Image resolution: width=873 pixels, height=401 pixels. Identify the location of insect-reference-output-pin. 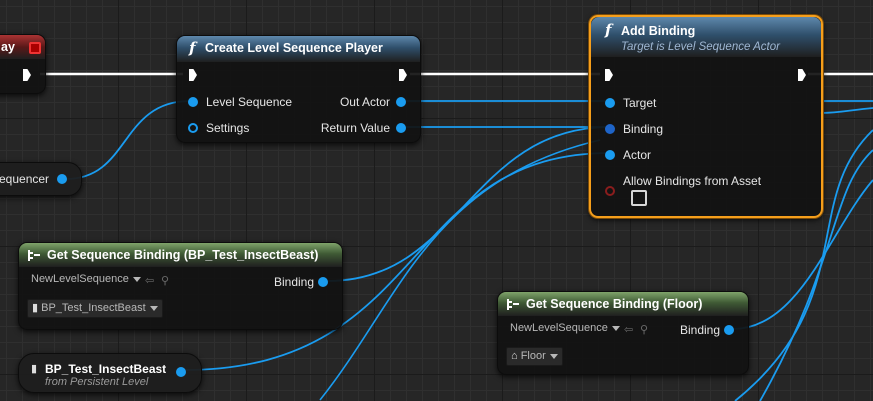
(181, 372).